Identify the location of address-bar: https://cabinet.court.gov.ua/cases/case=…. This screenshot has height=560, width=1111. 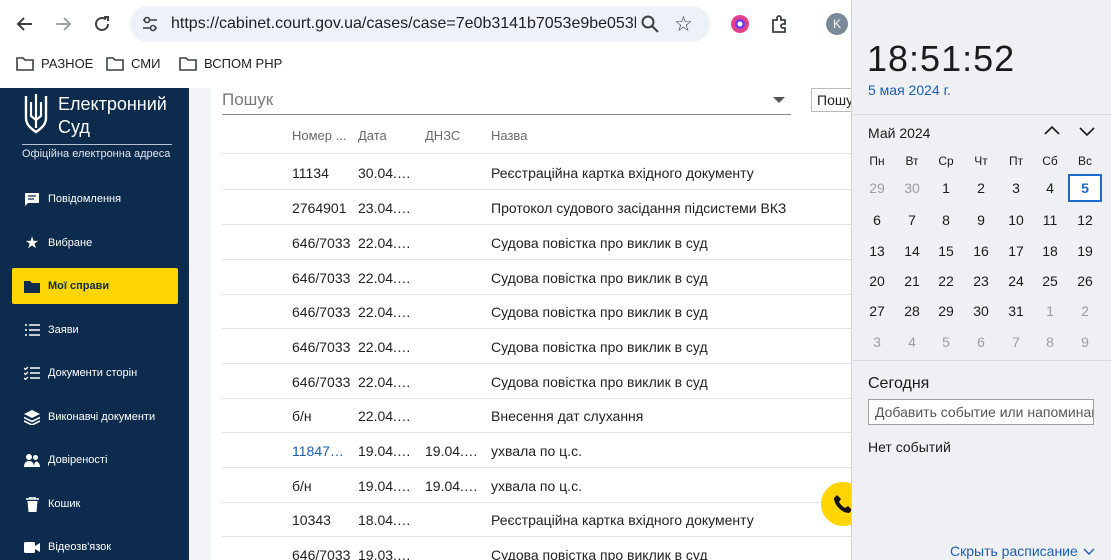
(420, 24).